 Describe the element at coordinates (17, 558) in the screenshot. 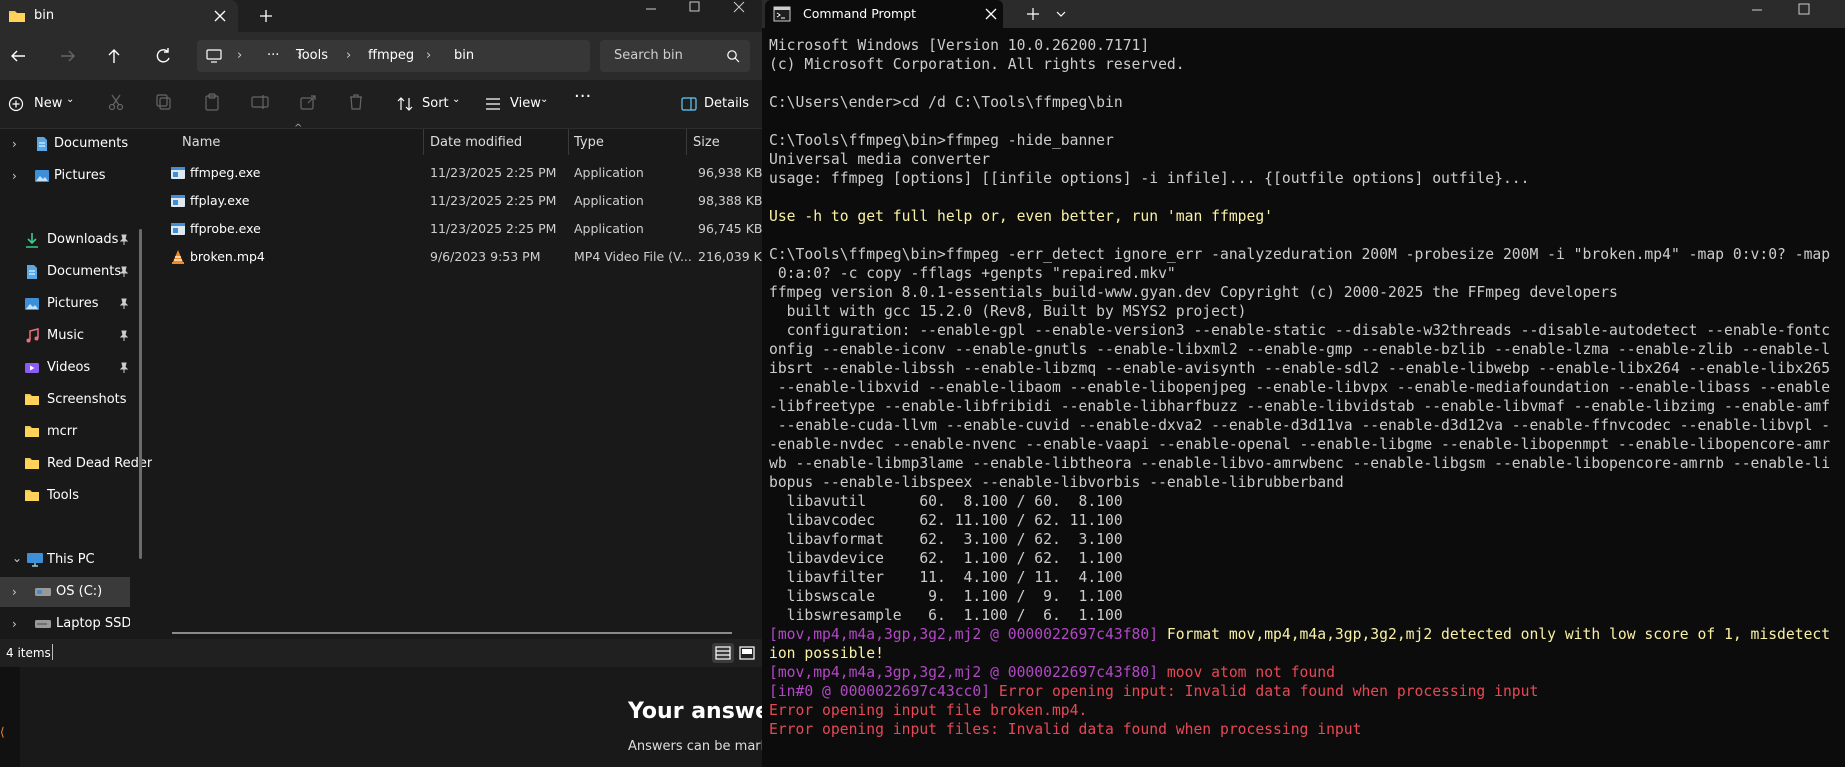

I see `chevron-down-icon: ⌄` at that location.